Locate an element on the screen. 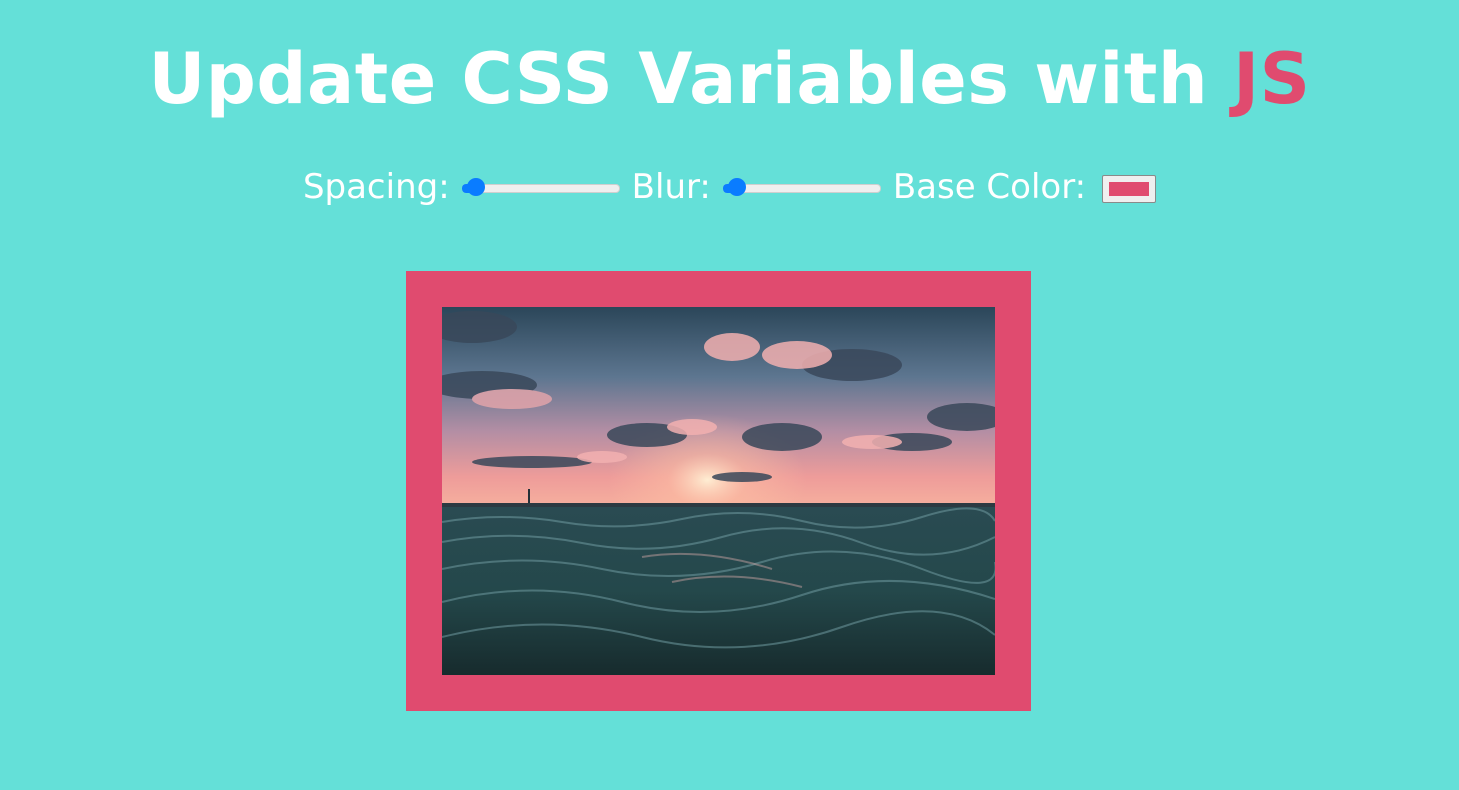 The height and width of the screenshot is (790, 1459). spacing-slider is located at coordinates (540, 187).